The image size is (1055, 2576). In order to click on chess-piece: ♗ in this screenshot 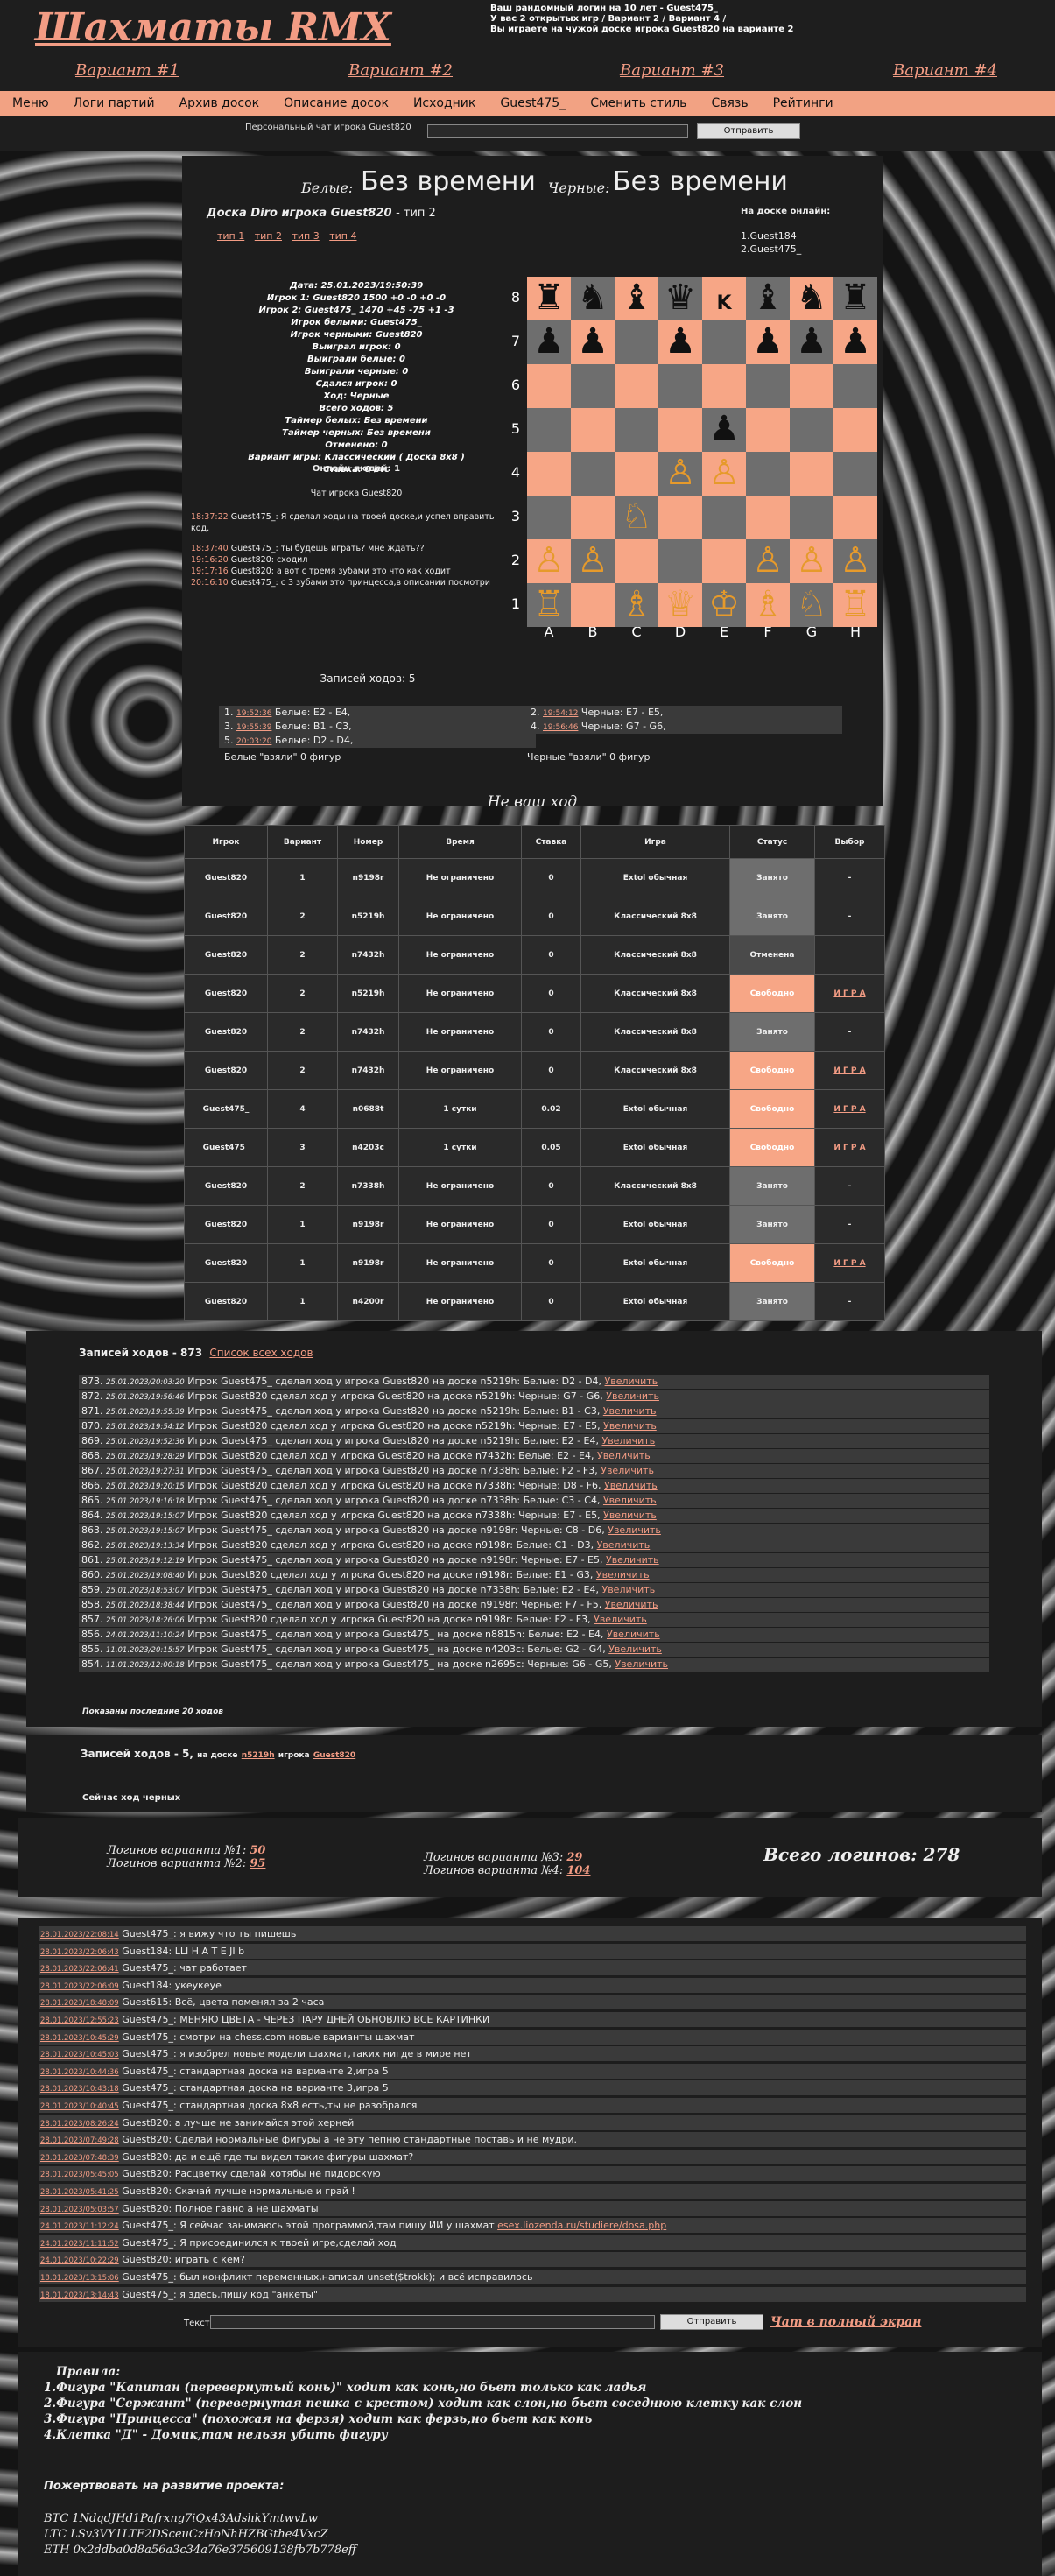, I will do `click(636, 604)`.